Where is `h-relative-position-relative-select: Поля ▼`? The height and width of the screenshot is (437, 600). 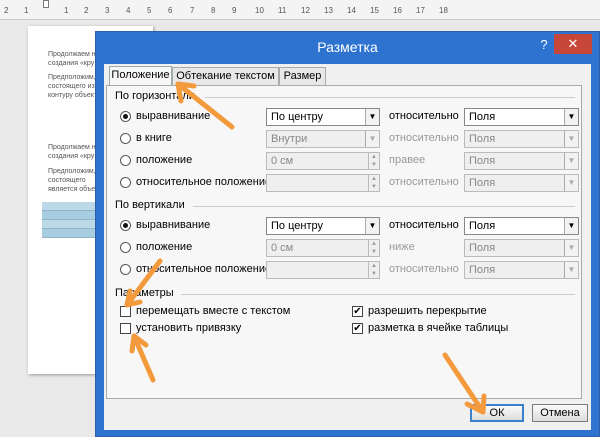 h-relative-position-relative-select: Поля ▼ is located at coordinates (521, 183).